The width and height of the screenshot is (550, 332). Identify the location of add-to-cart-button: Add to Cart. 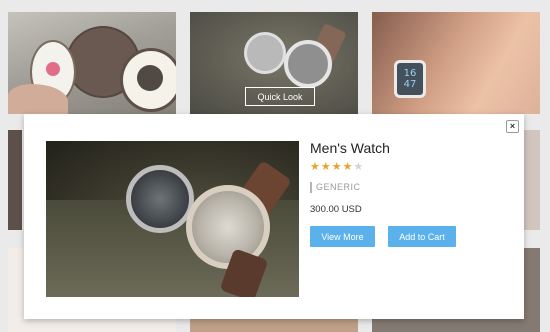
(422, 236).